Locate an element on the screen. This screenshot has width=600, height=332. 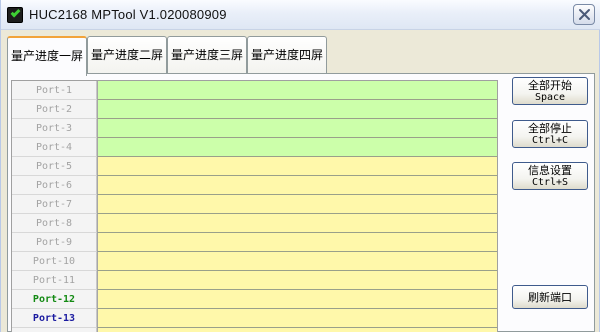
start-all-button: 全部开始 Space is located at coordinates (550, 91).